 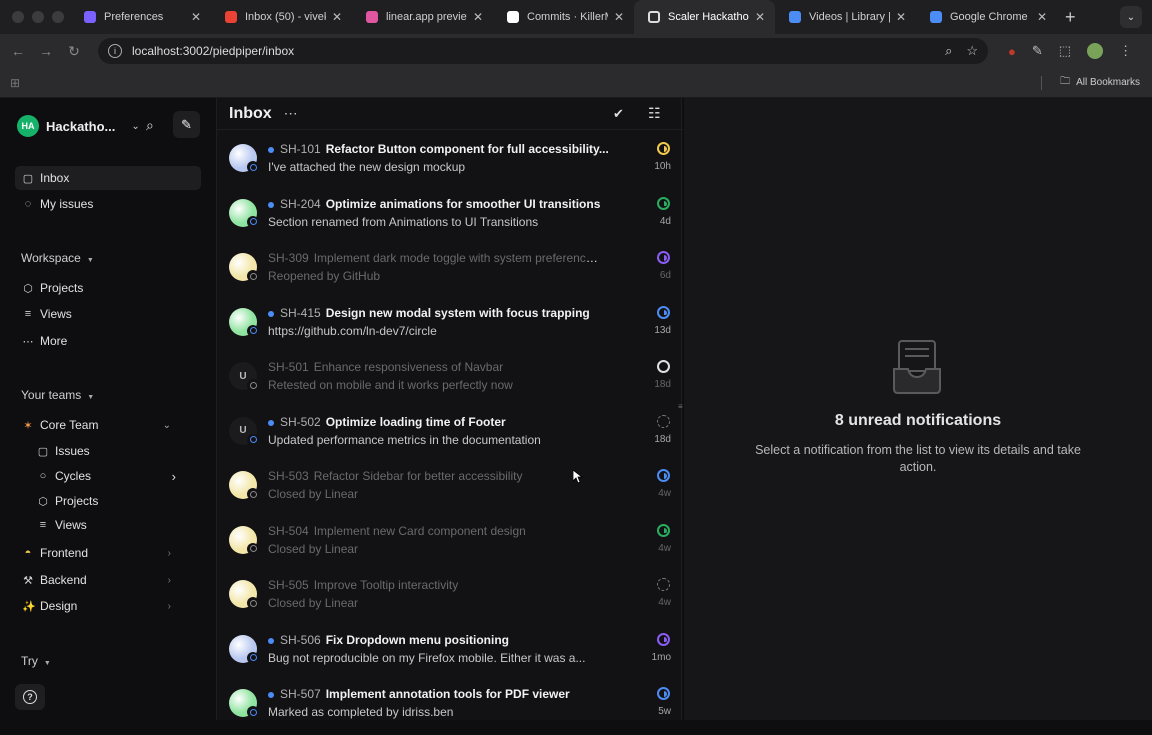 I want to click on compose-button: ✎, so click(x=186, y=124).